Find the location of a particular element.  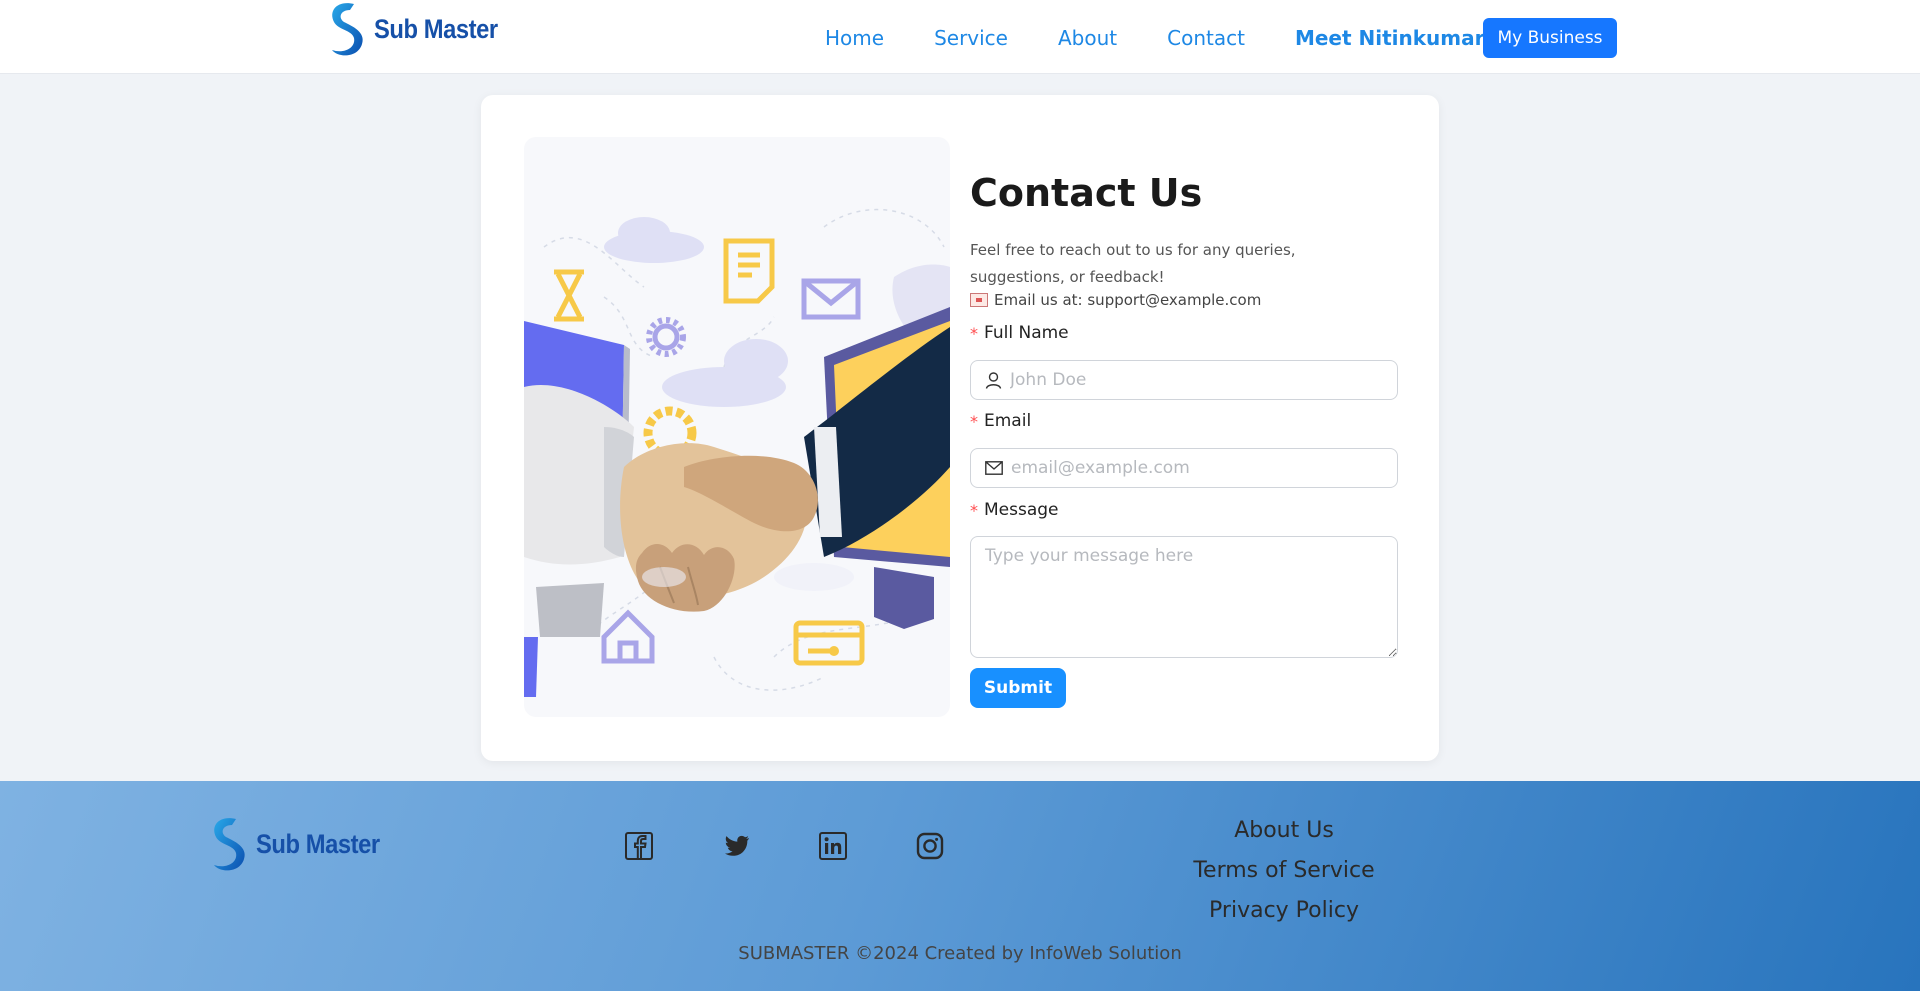

footer-brand-logo: Sub Master is located at coordinates (301, 844).